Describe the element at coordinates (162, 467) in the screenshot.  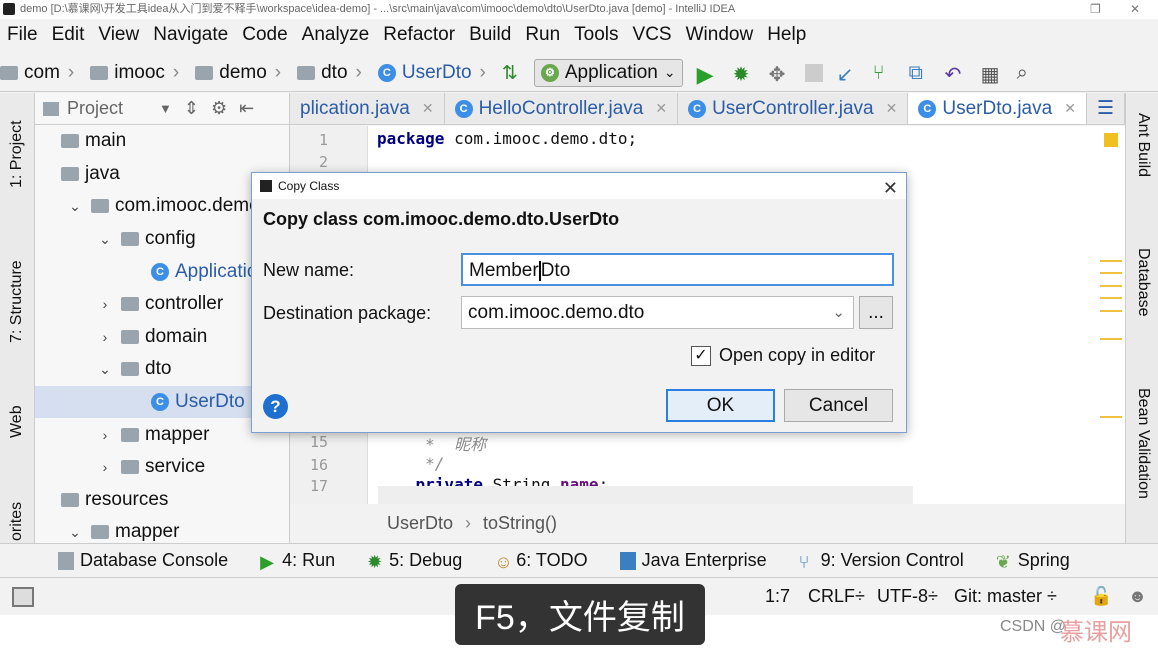
I see `tree-item: › service` at that location.